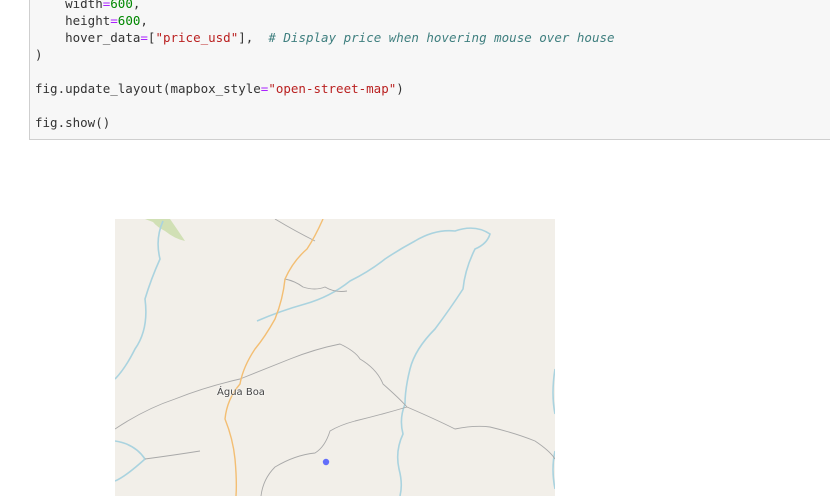  What do you see at coordinates (106, 20) in the screenshot?
I see `code-line-height: height=600,` at bounding box center [106, 20].